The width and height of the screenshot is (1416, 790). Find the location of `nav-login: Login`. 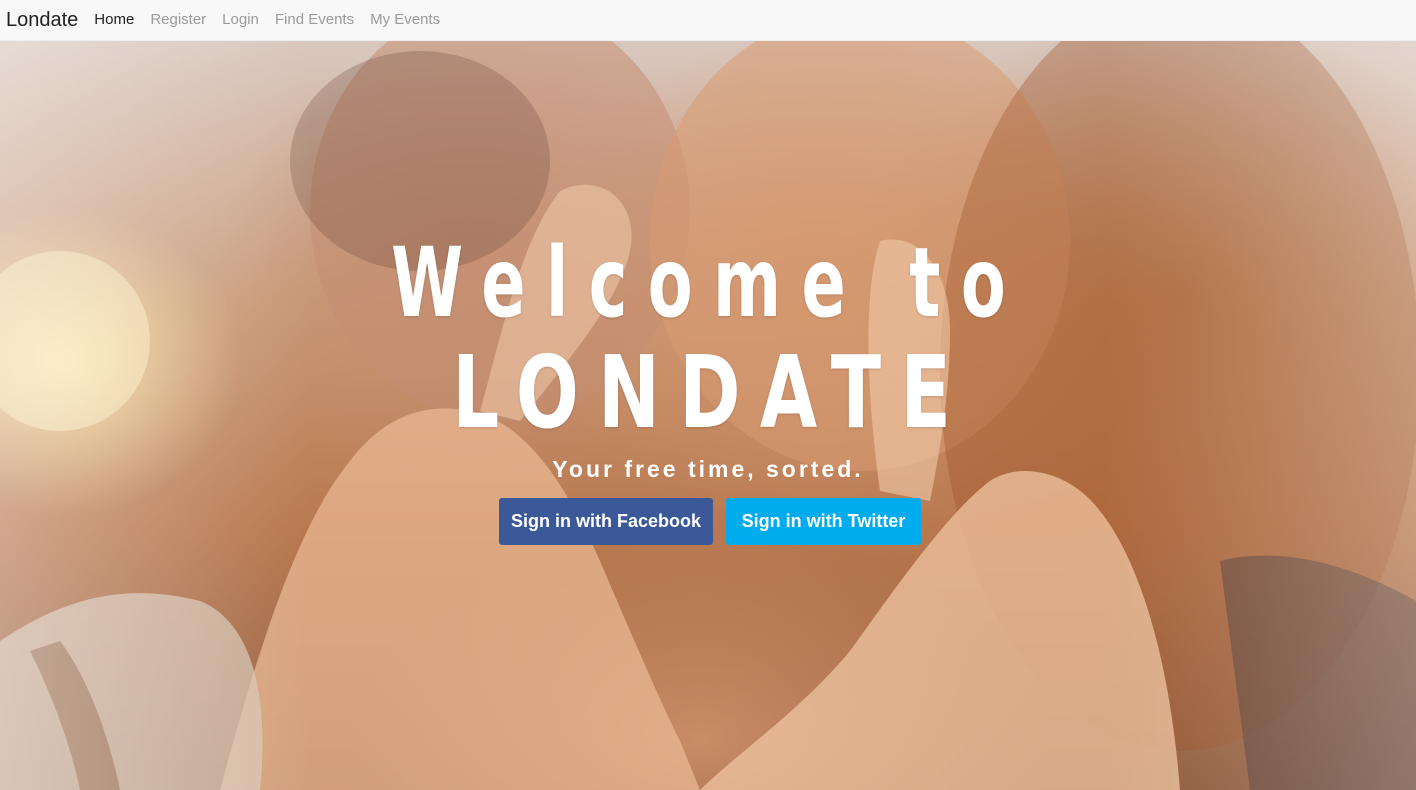

nav-login: Login is located at coordinates (240, 19).